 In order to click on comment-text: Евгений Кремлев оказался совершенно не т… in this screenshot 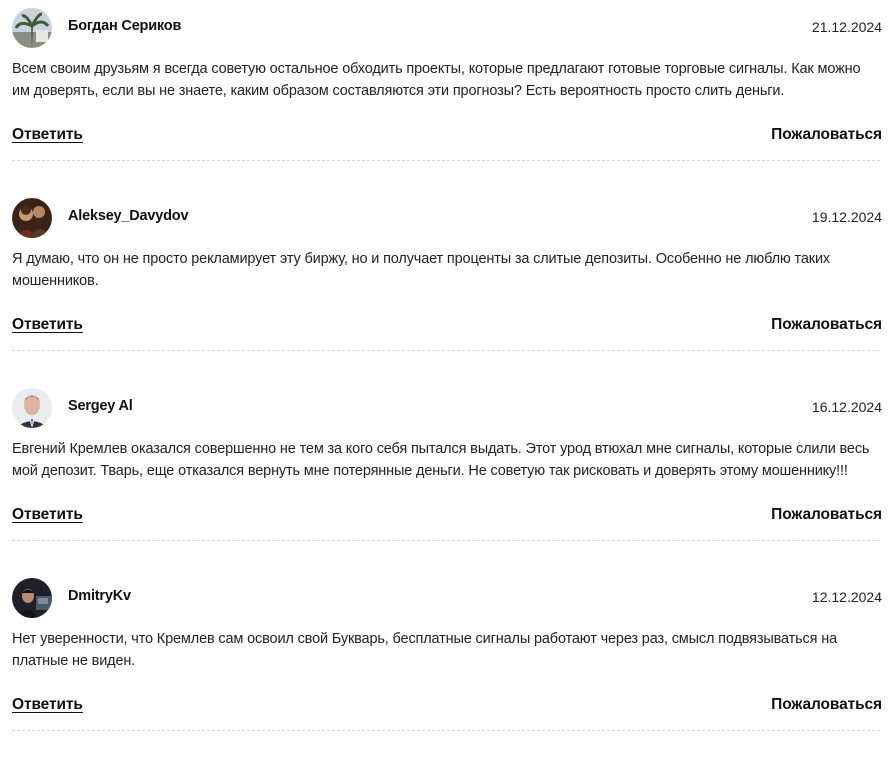, I will do `click(441, 460)`.